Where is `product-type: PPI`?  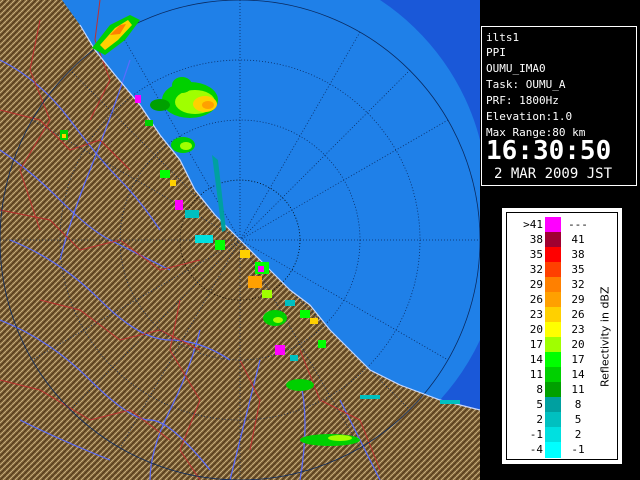
product-type: PPI is located at coordinates (496, 52).